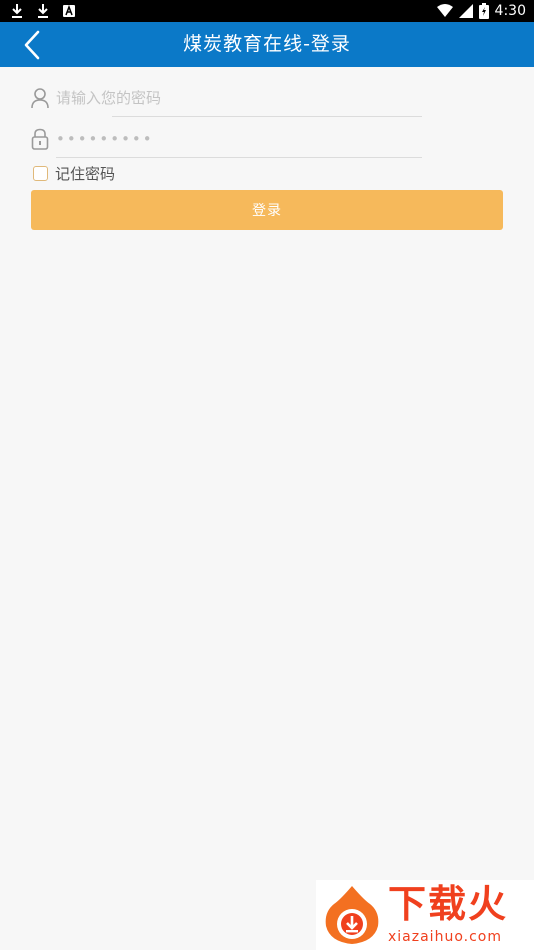 Image resolution: width=534 pixels, height=950 pixels. I want to click on password-input, so click(236, 139).